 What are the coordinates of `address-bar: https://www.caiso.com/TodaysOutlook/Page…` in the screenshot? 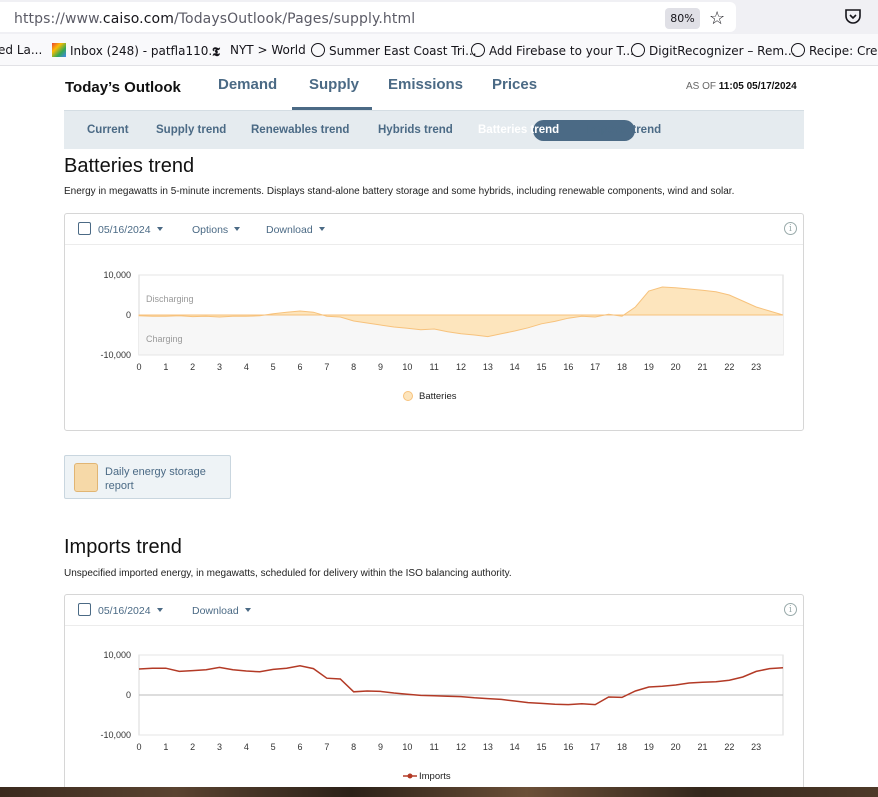 It's located at (368, 17).